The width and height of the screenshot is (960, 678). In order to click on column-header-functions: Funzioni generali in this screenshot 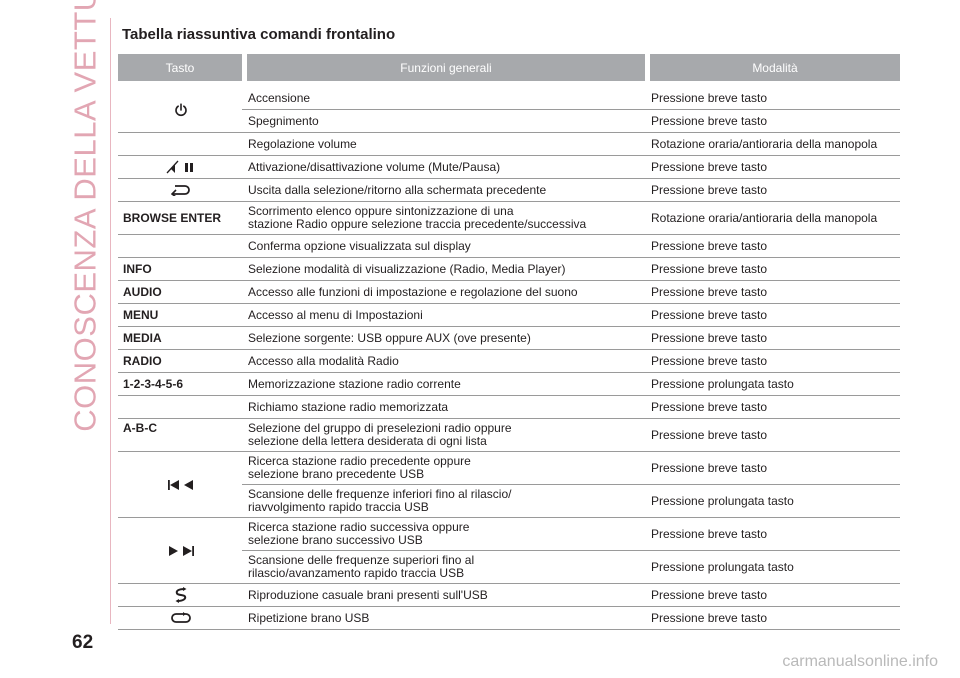, I will do `click(443, 67)`.